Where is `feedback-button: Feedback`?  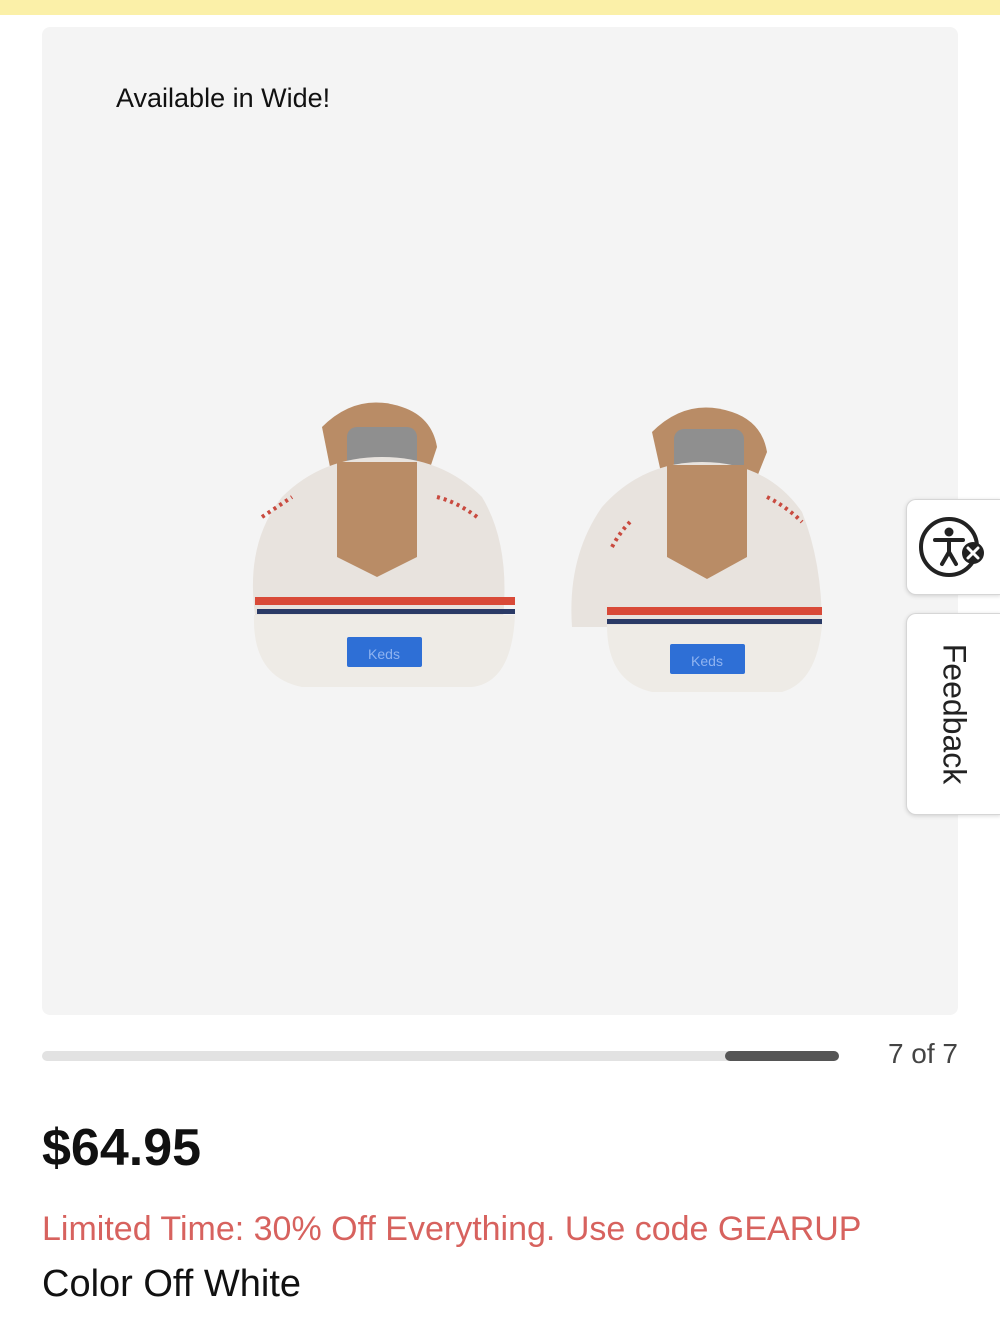 feedback-button: Feedback is located at coordinates (953, 714).